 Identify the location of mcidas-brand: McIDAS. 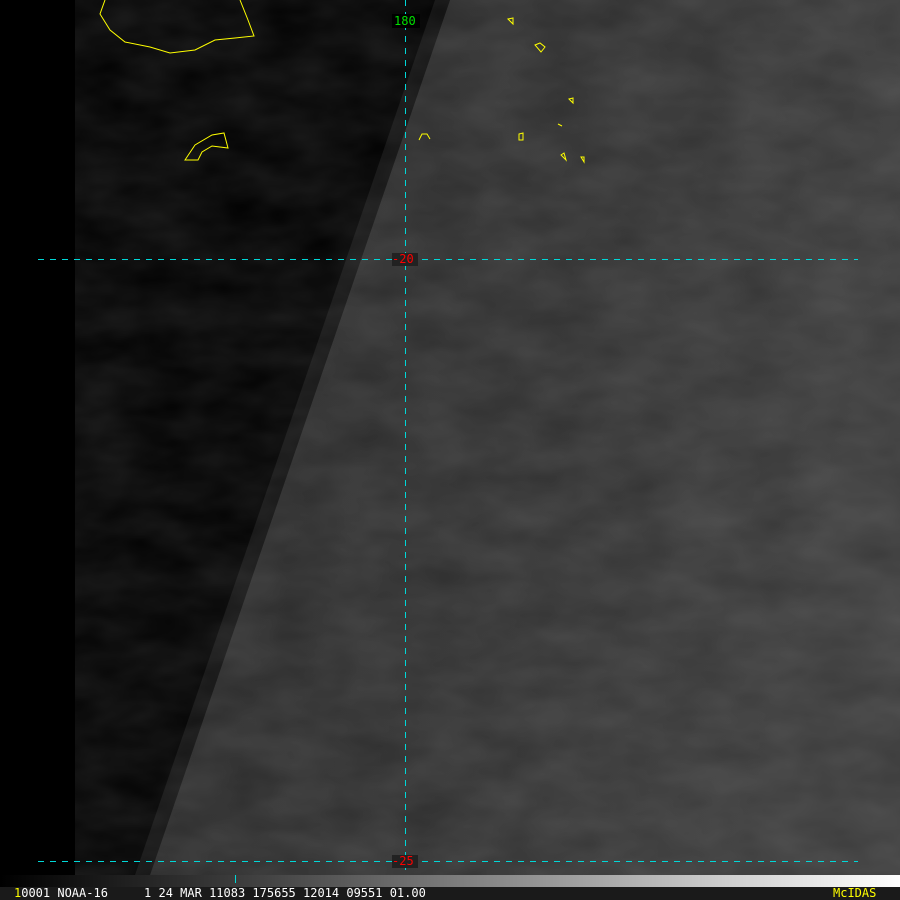
(855, 893).